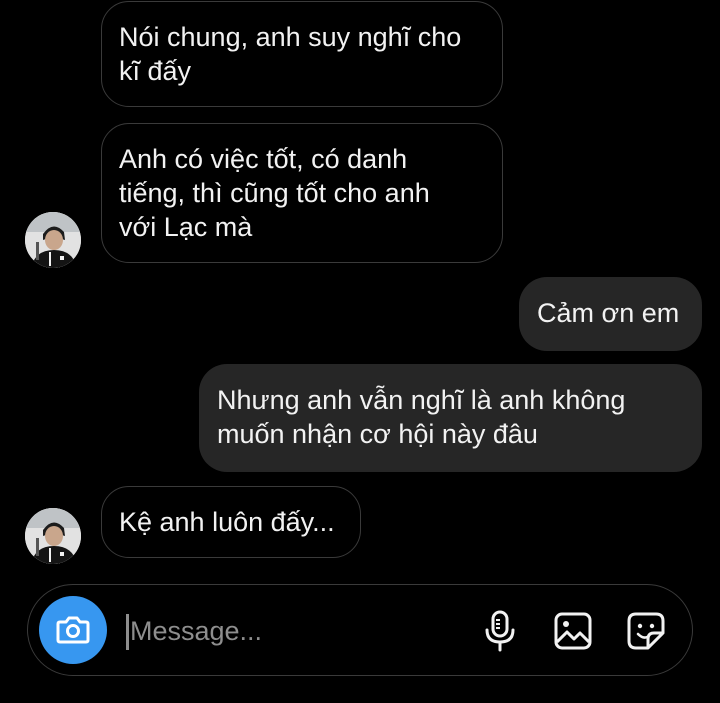 Image resolution: width=720 pixels, height=703 pixels. What do you see at coordinates (302, 54) in the screenshot?
I see `message-bubble-incoming: Nói chung, anh suy nghĩ cho kĩ đấy` at bounding box center [302, 54].